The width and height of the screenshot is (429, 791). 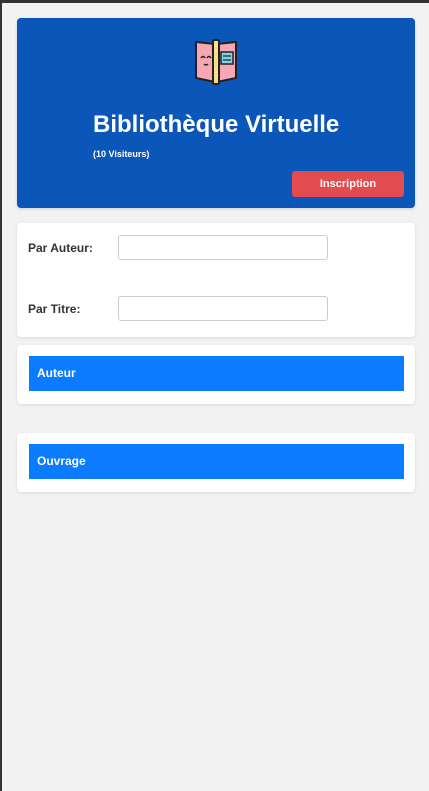 What do you see at coordinates (223, 308) in the screenshot?
I see `title-filter-input` at bounding box center [223, 308].